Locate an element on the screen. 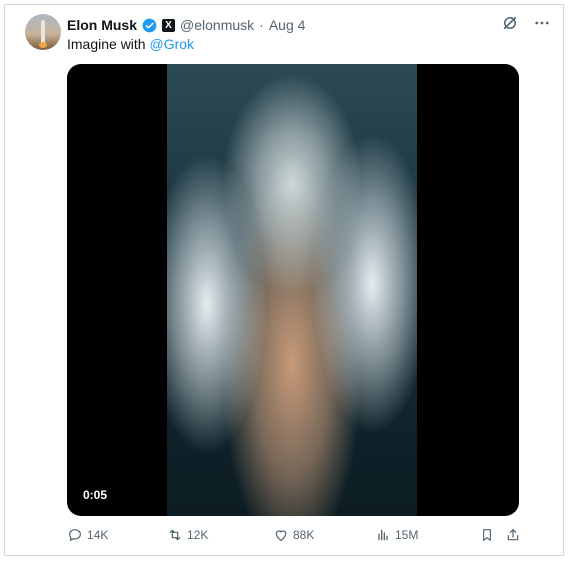  like-button: 88K is located at coordinates (293, 535).